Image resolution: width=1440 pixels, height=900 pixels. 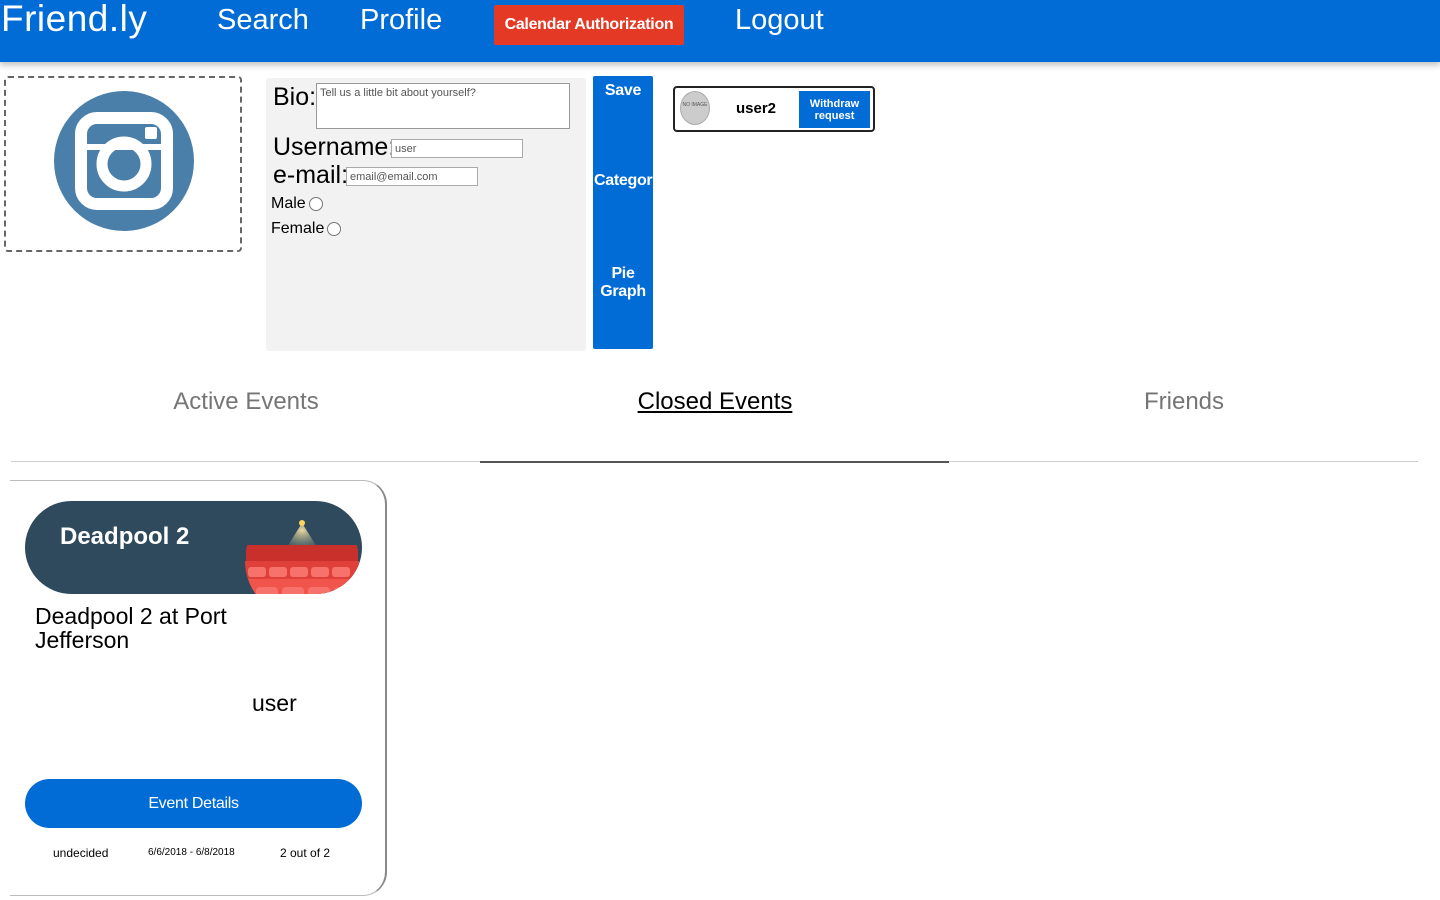 What do you see at coordinates (623, 273) in the screenshot?
I see `pie-graph-label-line1: Pie` at bounding box center [623, 273].